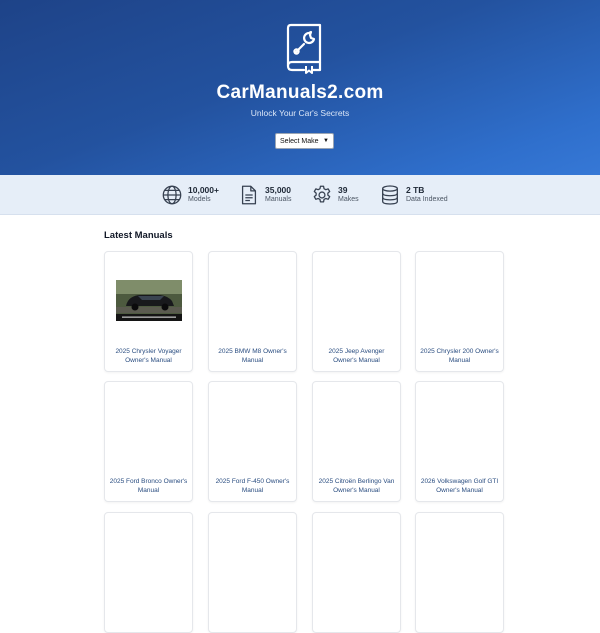 This screenshot has height=633, width=600. I want to click on manual-title: 2025 BMW M8 Owner's Manual, so click(252, 356).